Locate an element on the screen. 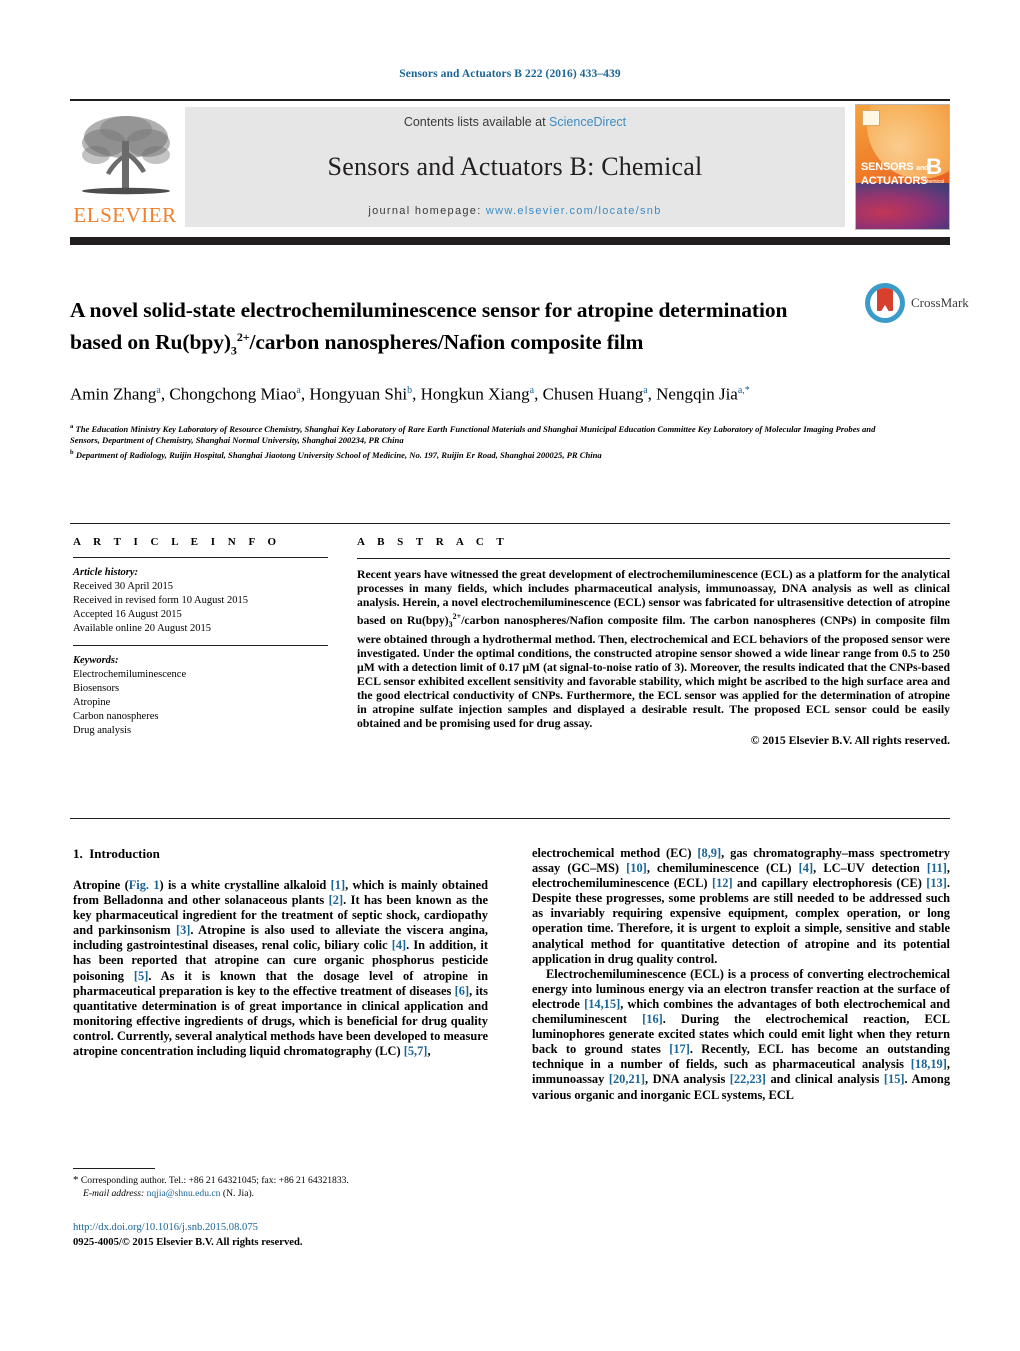 The image size is (1020, 1351). cover-title-line2: ACTUATORS is located at coordinates (894, 181).